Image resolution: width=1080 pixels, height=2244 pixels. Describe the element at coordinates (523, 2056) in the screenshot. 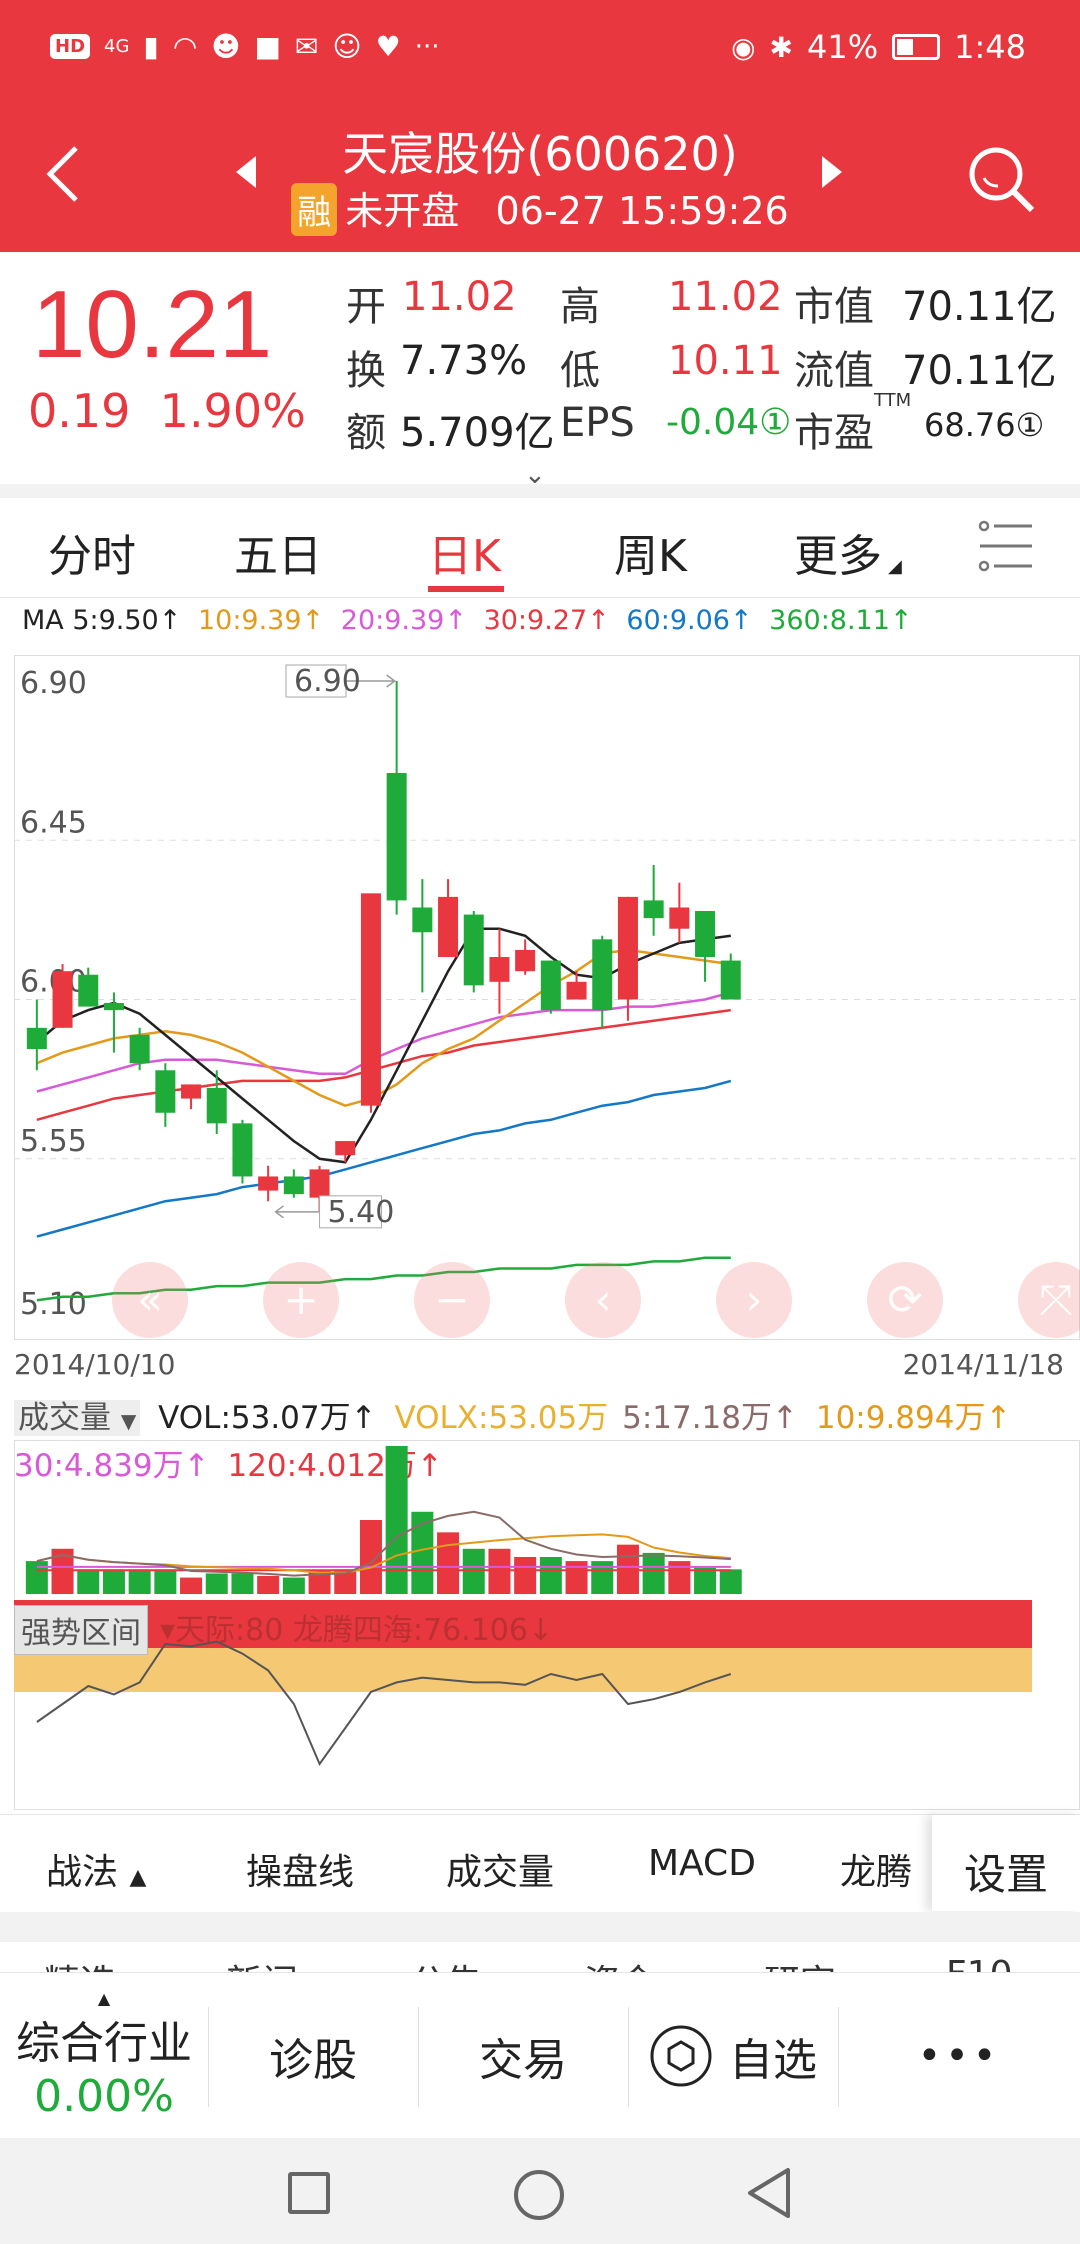

I see `trade-button: 交易` at that location.